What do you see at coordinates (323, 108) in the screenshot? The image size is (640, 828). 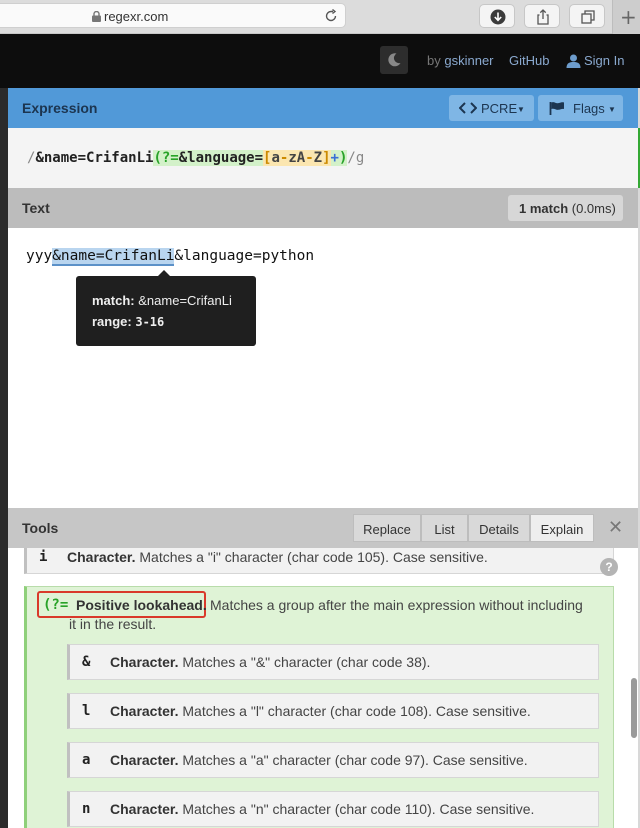 I see `expression-header: Expression PCRE ▼ Flags ▼` at bounding box center [323, 108].